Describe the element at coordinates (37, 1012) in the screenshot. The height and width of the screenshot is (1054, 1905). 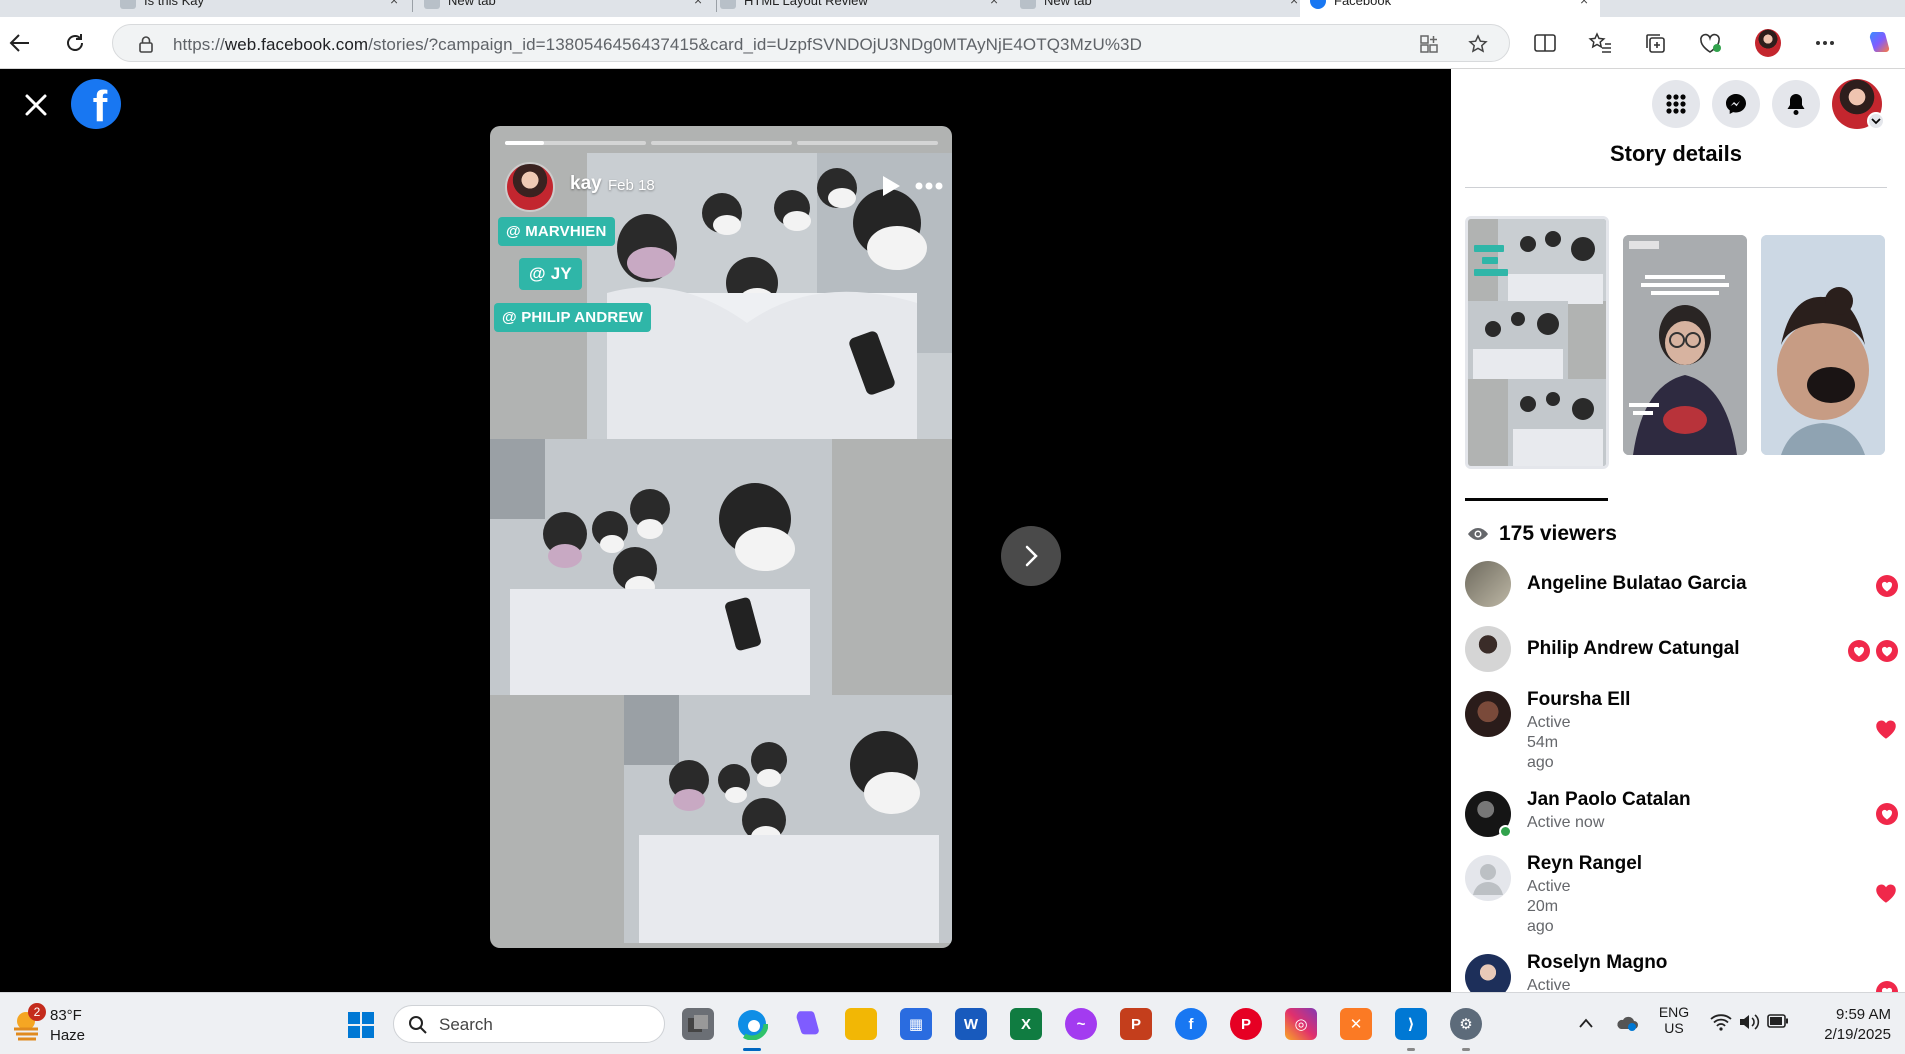
I see `weather-badge: 2` at that location.